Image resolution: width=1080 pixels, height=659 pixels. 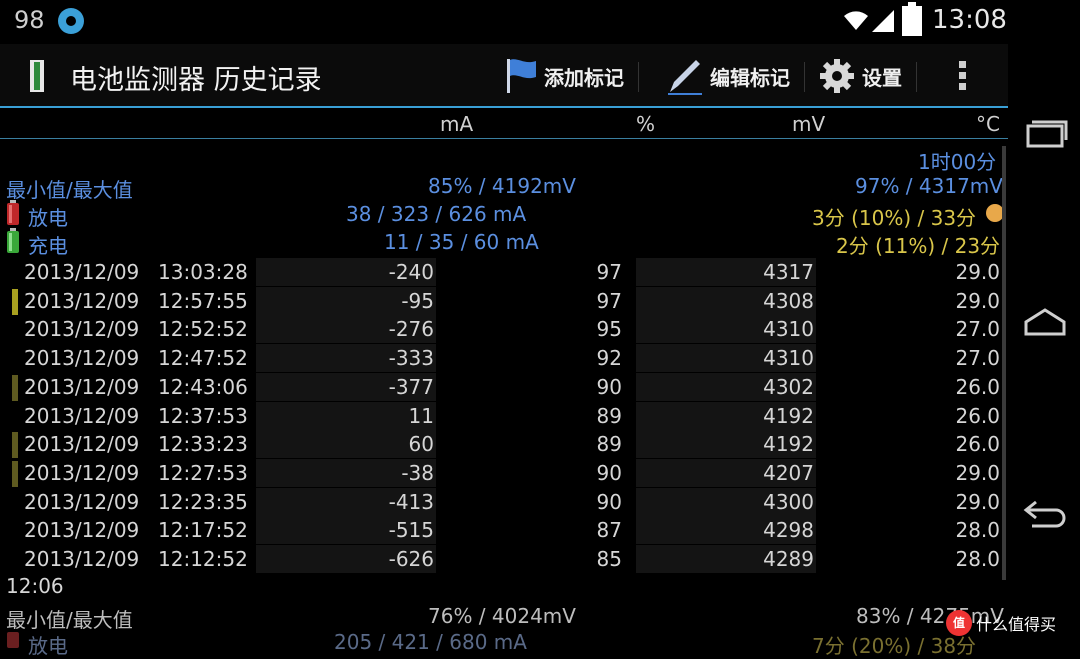 What do you see at coordinates (504, 386) in the screenshot?
I see `table-row: 2013/12/09 12:43:06 -377 90 4302 26.0` at bounding box center [504, 386].